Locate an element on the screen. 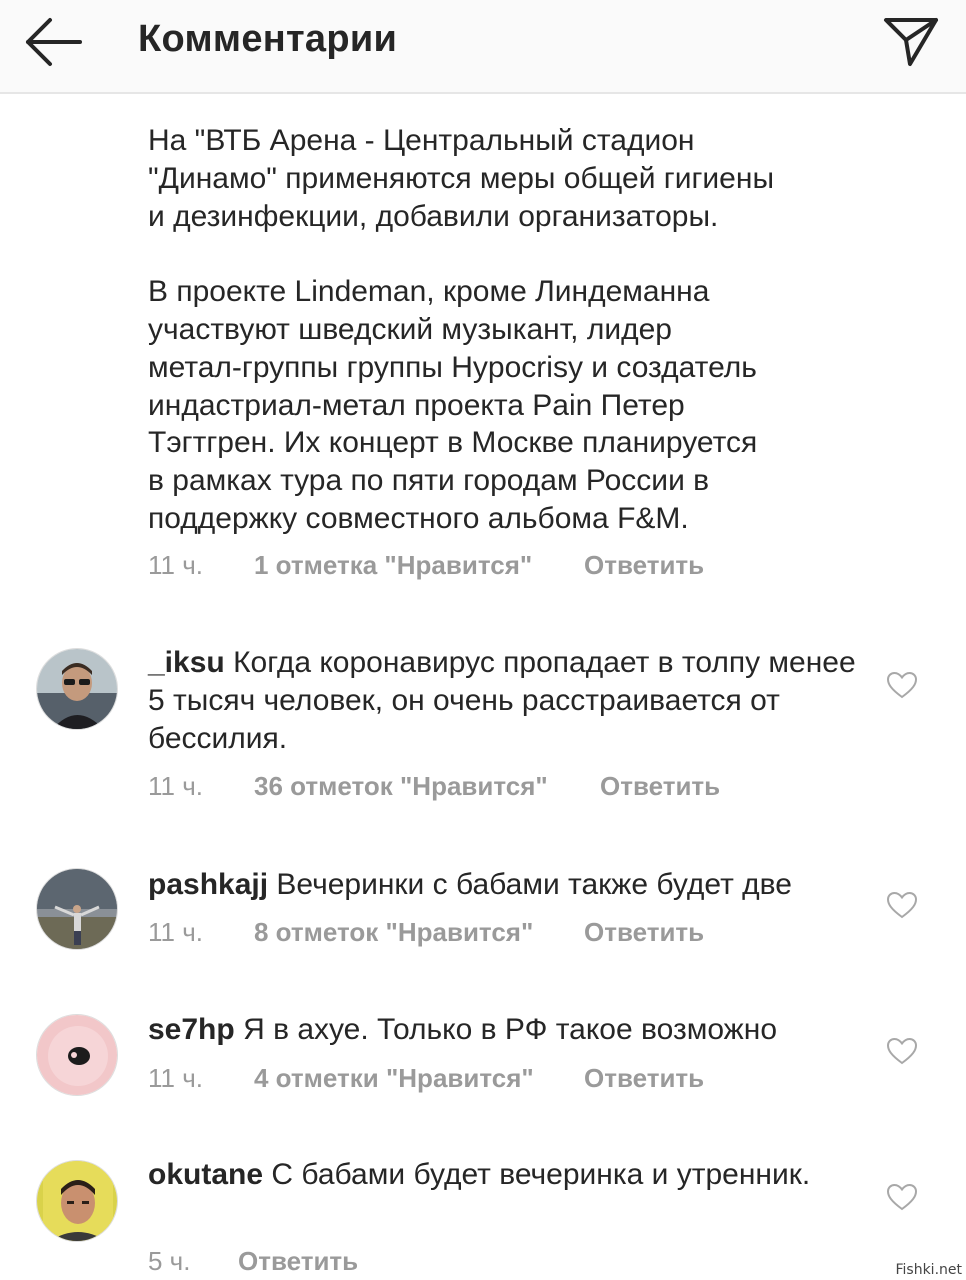 The image size is (966, 1280). arrow-left-icon is located at coordinates (54, 42).